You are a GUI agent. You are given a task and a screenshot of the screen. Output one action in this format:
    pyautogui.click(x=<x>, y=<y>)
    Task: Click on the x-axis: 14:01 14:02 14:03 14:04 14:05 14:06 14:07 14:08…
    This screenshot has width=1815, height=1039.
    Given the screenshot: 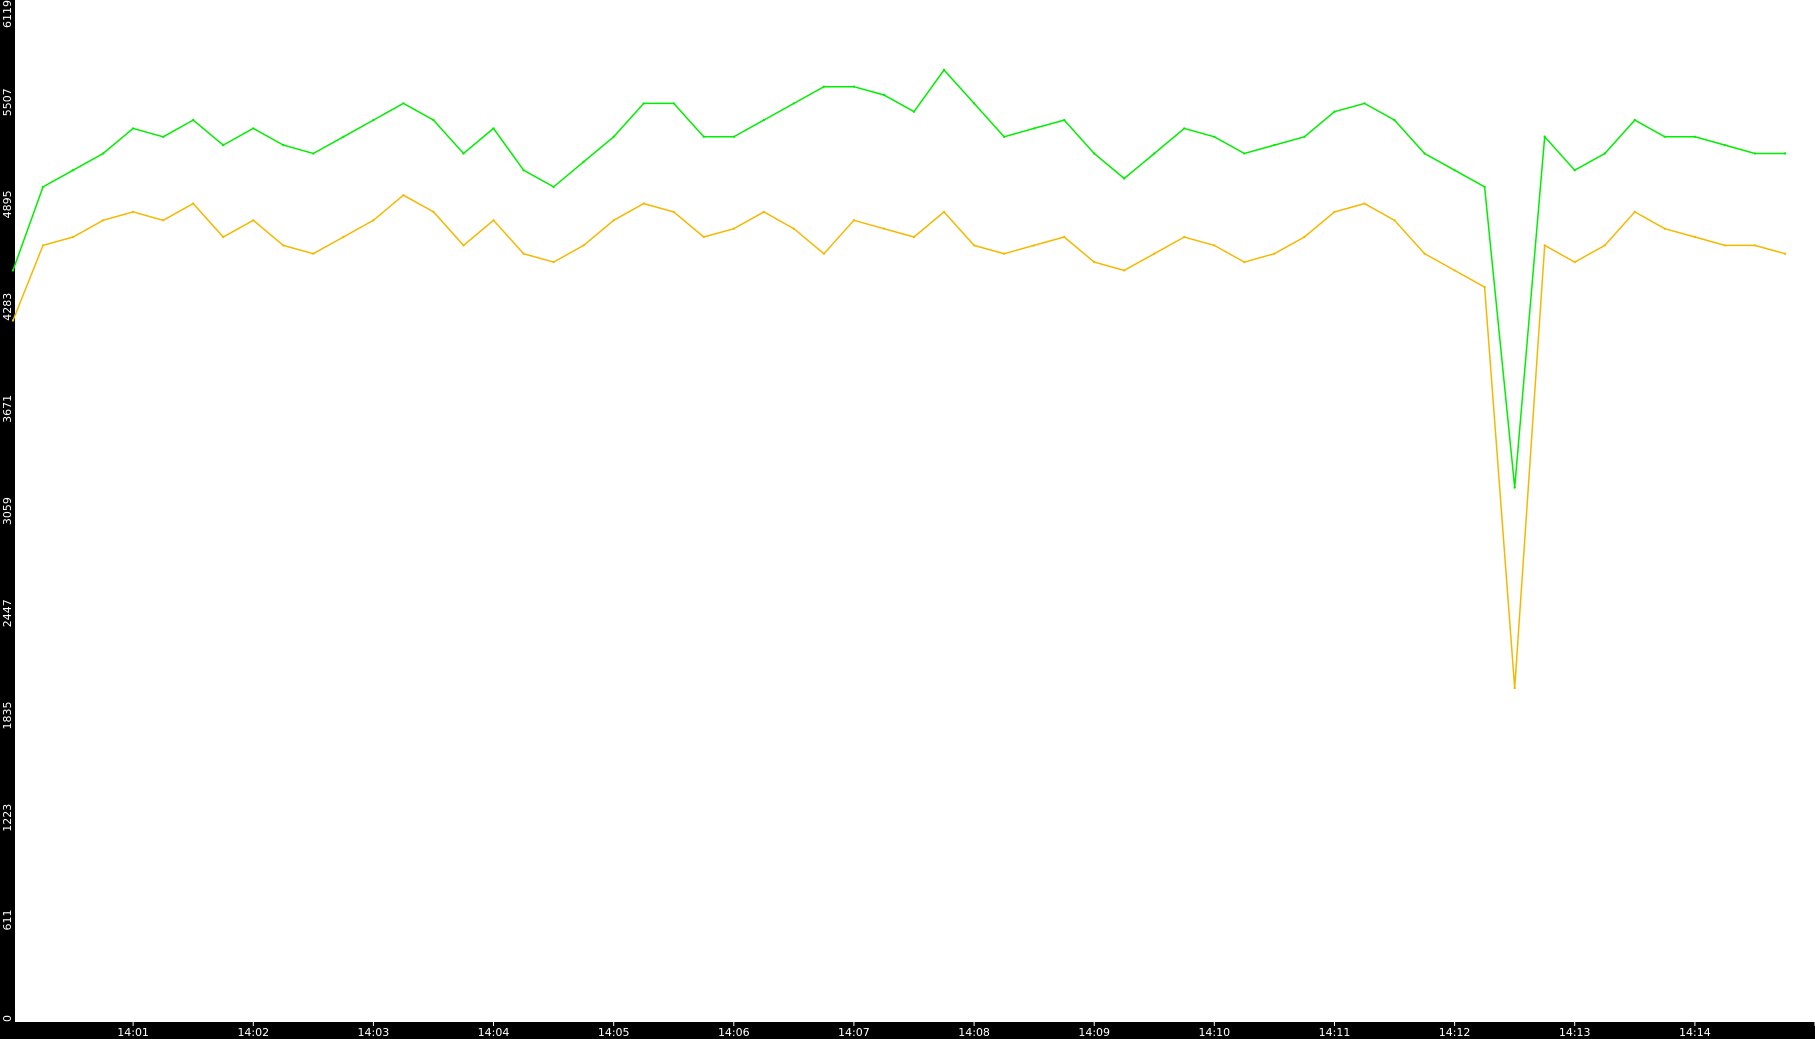 What is the action you would take?
    pyautogui.click(x=966, y=1030)
    